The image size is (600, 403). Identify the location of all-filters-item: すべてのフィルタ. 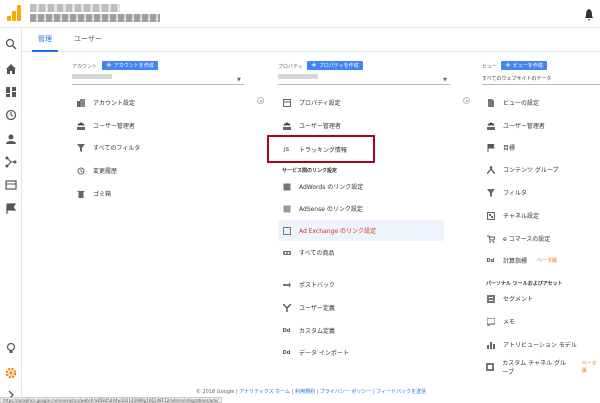
(108, 147).